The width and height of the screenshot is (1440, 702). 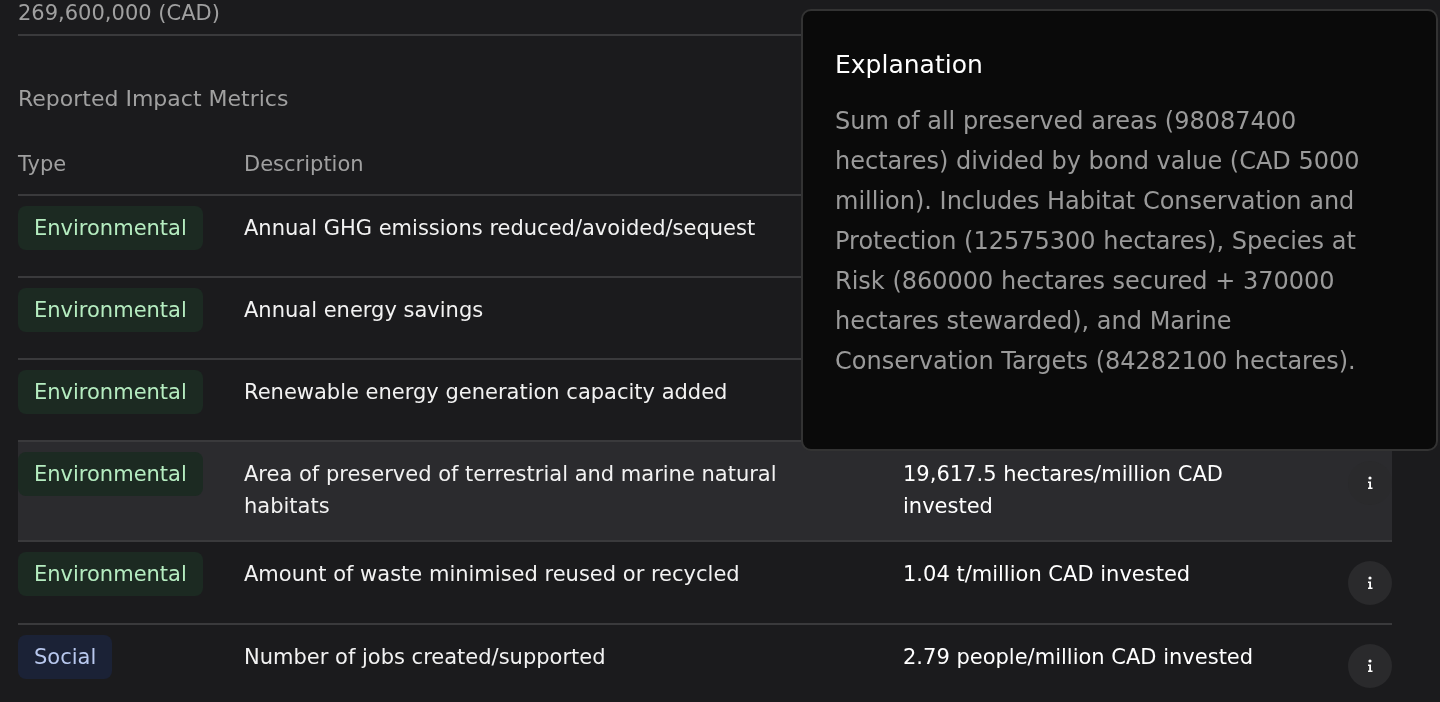 What do you see at coordinates (425, 657) in the screenshot?
I see `description-text: Number of jobs created/supported` at bounding box center [425, 657].